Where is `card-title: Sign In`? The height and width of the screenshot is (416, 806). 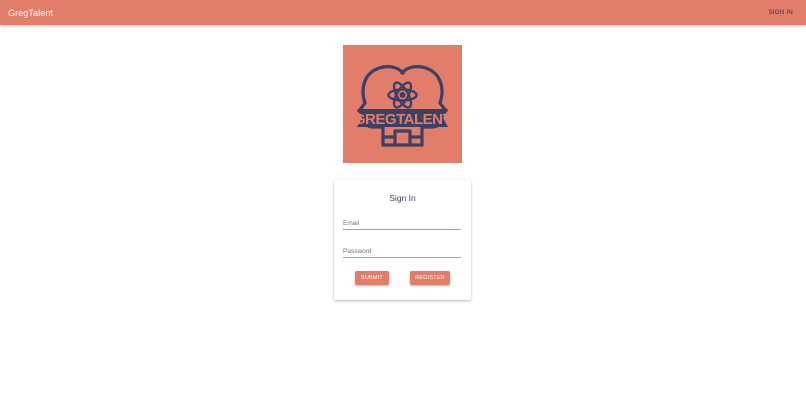
card-title: Sign In is located at coordinates (402, 198).